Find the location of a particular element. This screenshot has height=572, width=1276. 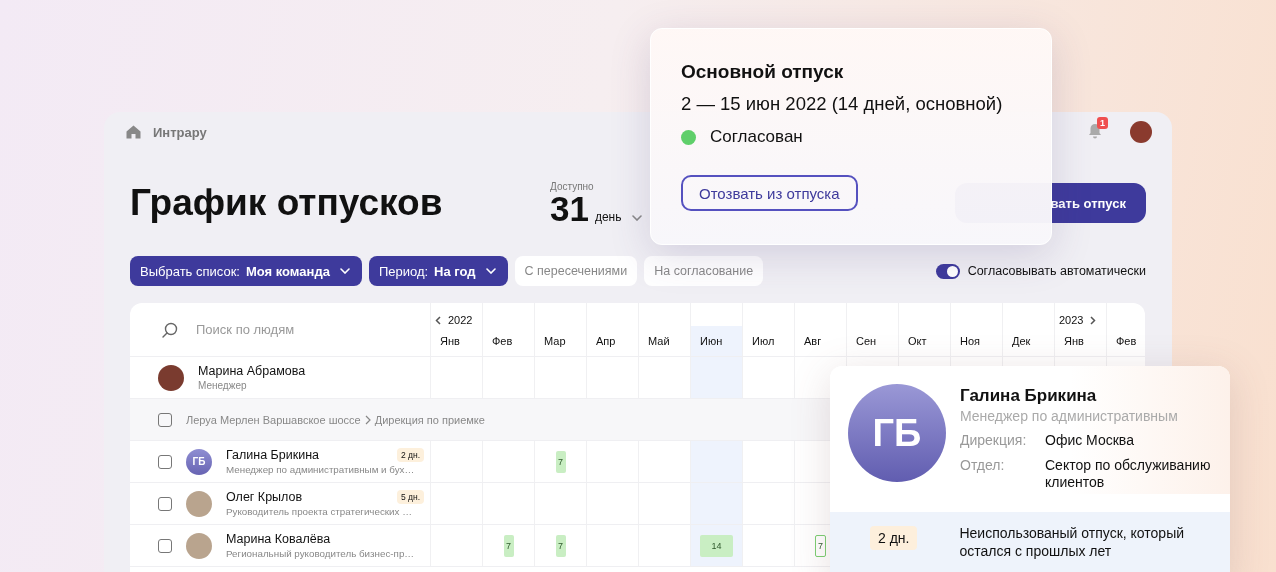

person-name: Олег Крылов is located at coordinates (264, 497).